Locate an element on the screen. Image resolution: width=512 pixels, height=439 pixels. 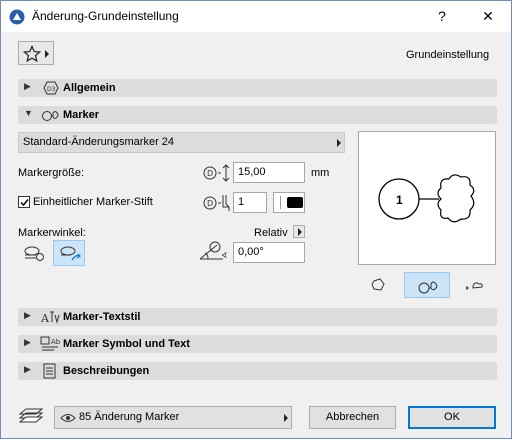
marker-preview-drawing is located at coordinates (426, 198).